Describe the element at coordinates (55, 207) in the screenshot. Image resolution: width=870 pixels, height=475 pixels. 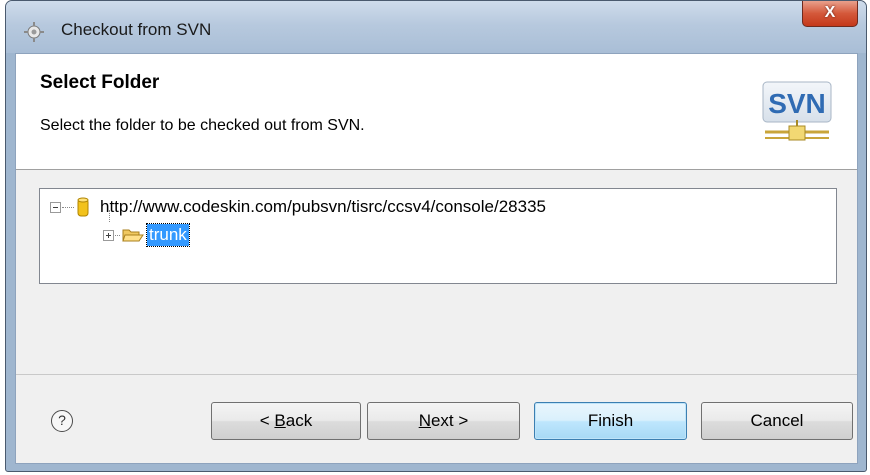
I see `collapse-icon` at that location.